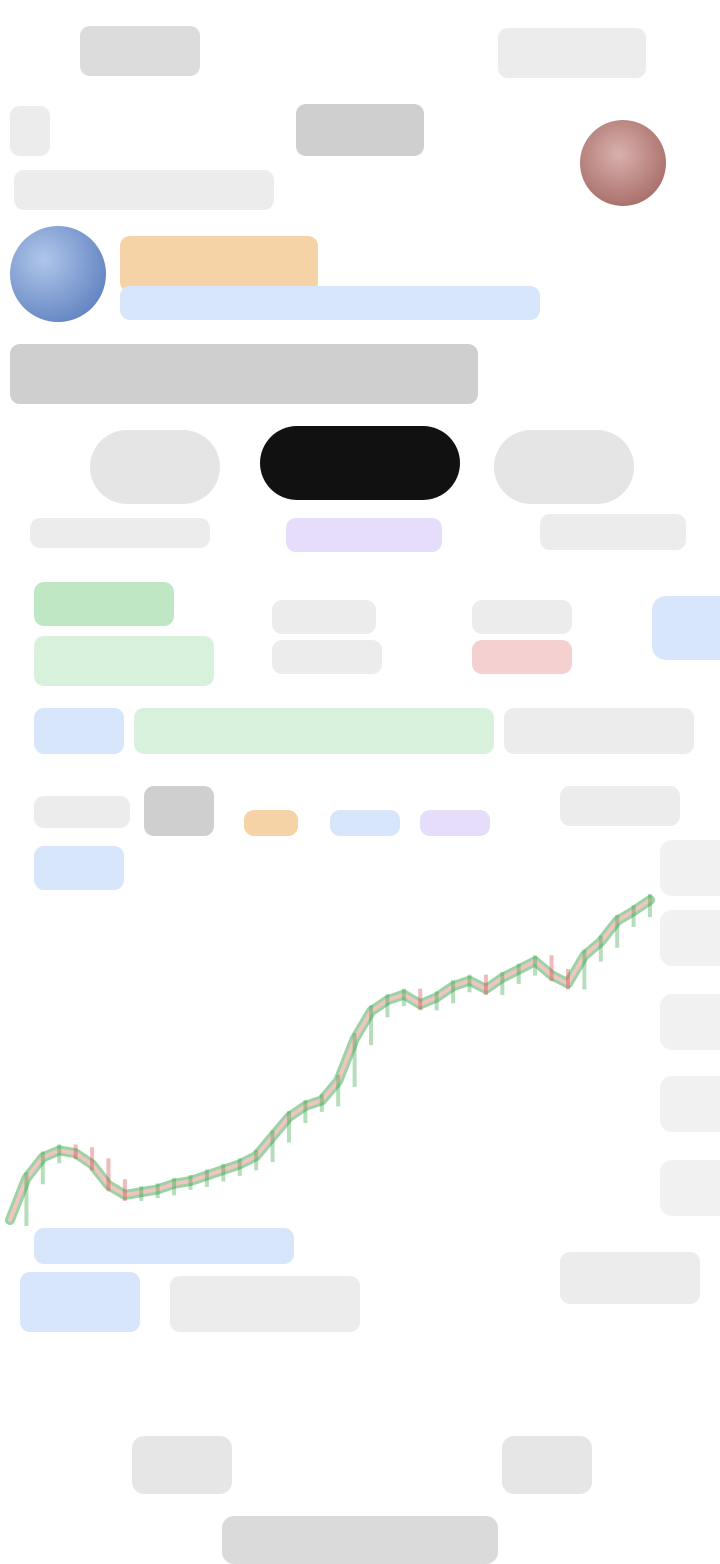  What do you see at coordinates (120, 533) in the screenshot?
I see `label-left` at bounding box center [120, 533].